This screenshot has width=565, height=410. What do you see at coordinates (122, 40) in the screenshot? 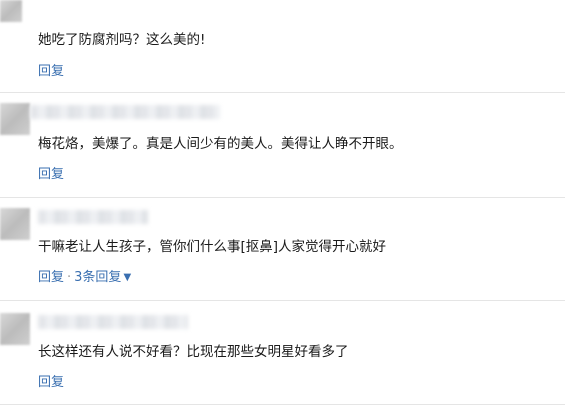
I see `comment-text: 她吃了防腐剂吗？这么美的!` at bounding box center [122, 40].